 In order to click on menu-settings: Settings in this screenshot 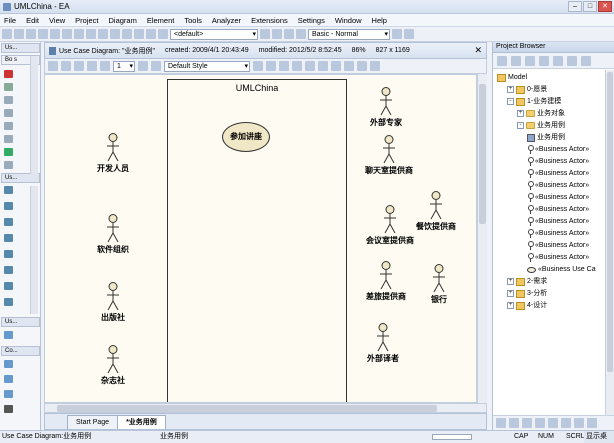, I will do `click(311, 20)`.